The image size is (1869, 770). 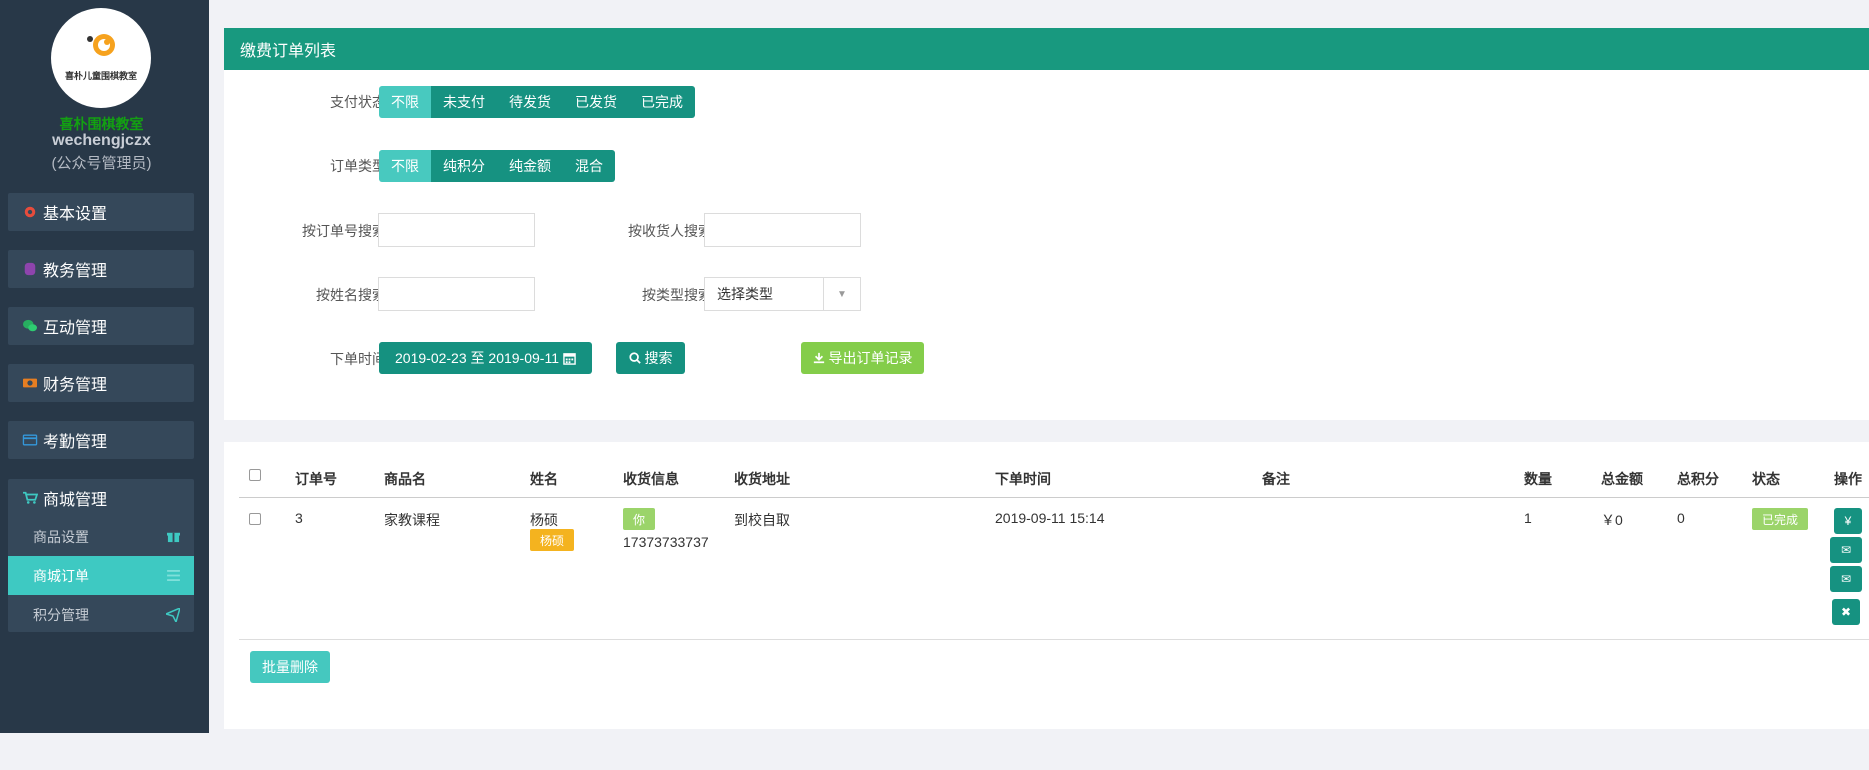 What do you see at coordinates (412, 520) in the screenshot?
I see `cell-product: 家教课程` at bounding box center [412, 520].